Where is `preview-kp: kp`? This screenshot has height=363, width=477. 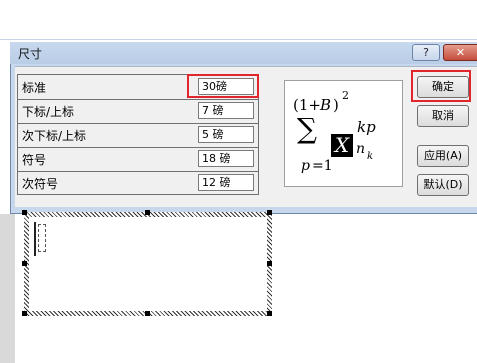 preview-kp: kp is located at coordinates (366, 127).